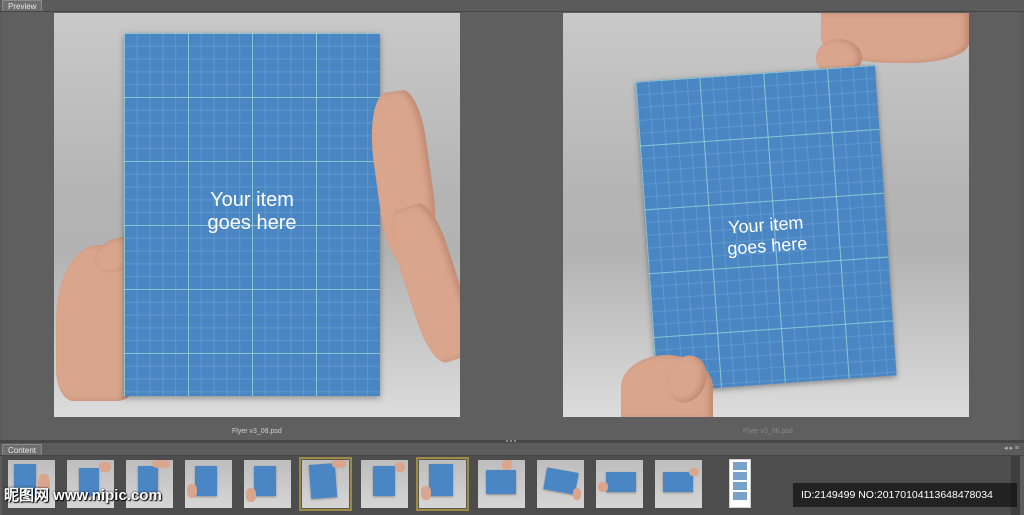 The image size is (1024, 515). I want to click on flyer-text-line2: goes here, so click(252, 223).